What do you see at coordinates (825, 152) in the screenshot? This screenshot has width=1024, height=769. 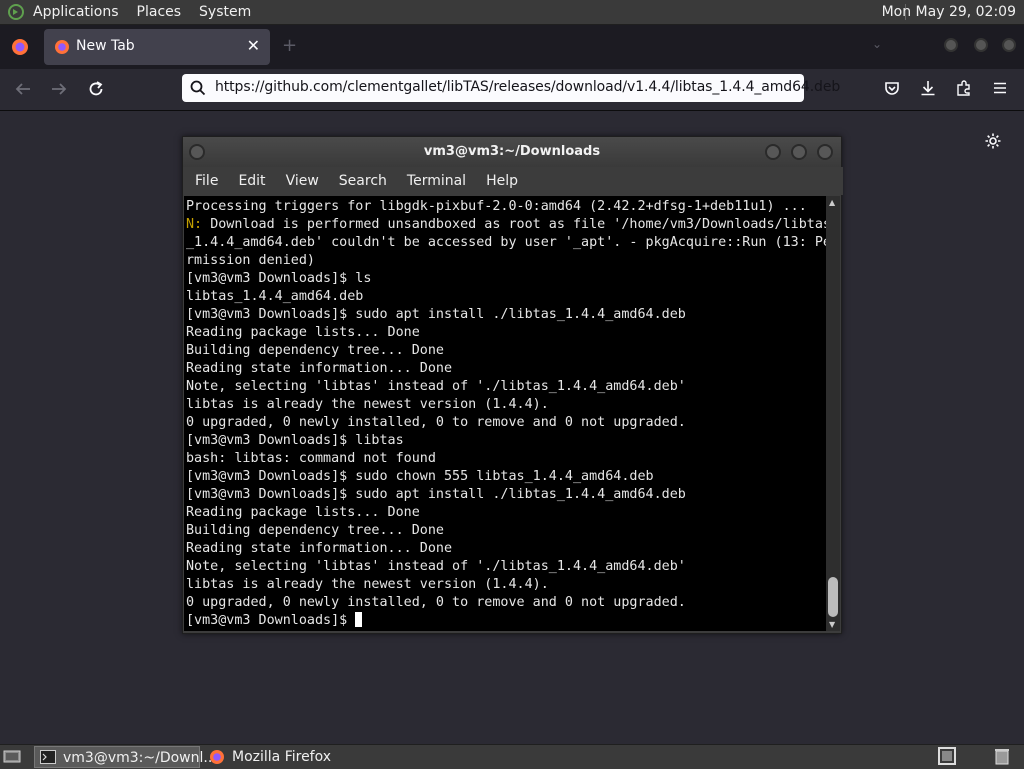 I see `terminal-close-button` at bounding box center [825, 152].